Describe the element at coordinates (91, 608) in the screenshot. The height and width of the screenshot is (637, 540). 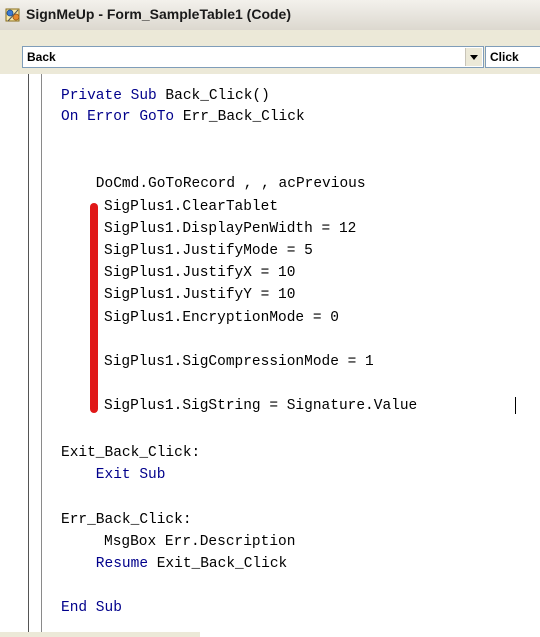
I see `code-line-end-sub: End Sub` at that location.